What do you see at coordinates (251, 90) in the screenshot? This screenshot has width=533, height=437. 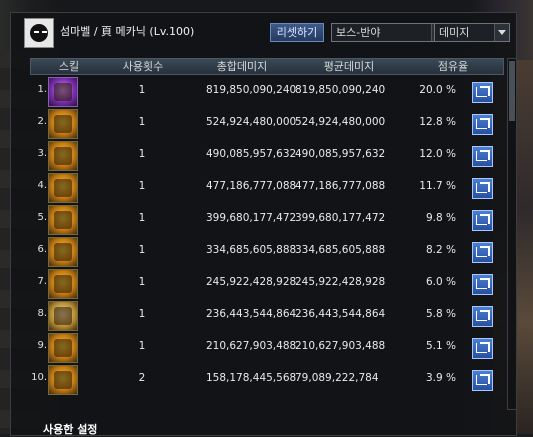 I see `total-damage: 819,850,090,240` at bounding box center [251, 90].